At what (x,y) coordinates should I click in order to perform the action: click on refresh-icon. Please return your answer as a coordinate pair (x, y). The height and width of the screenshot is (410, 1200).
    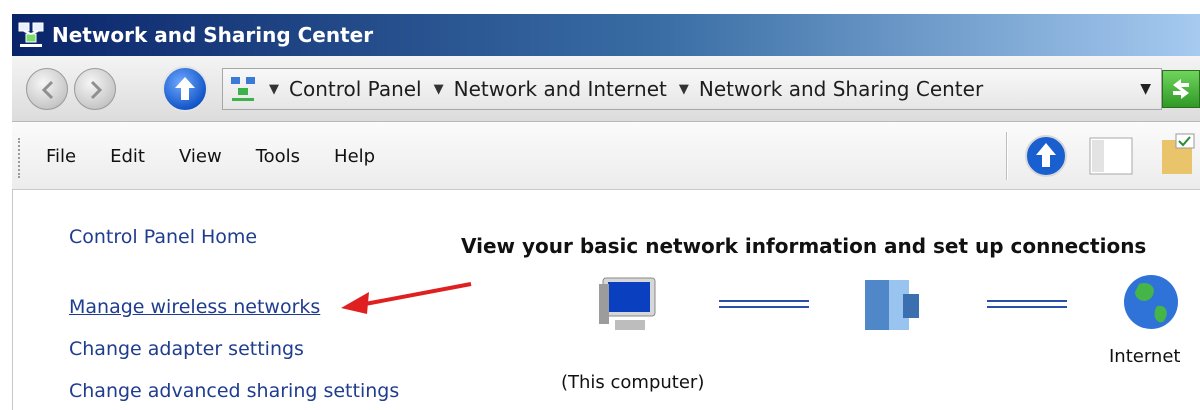
    Looking at the image, I should click on (1181, 89).